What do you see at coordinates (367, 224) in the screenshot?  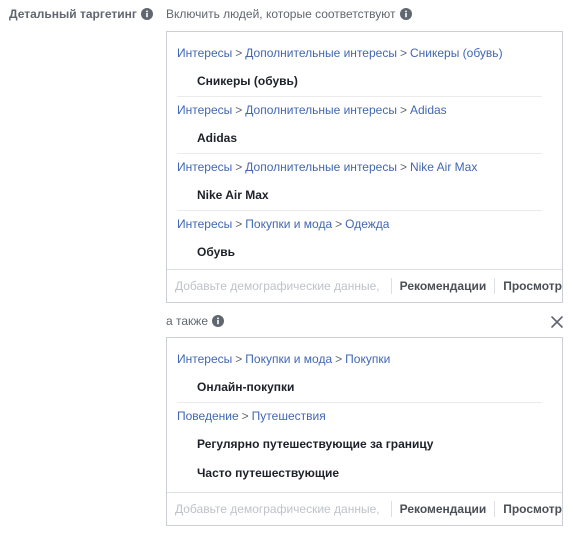 I see `breadcrumb-link: Одежда` at bounding box center [367, 224].